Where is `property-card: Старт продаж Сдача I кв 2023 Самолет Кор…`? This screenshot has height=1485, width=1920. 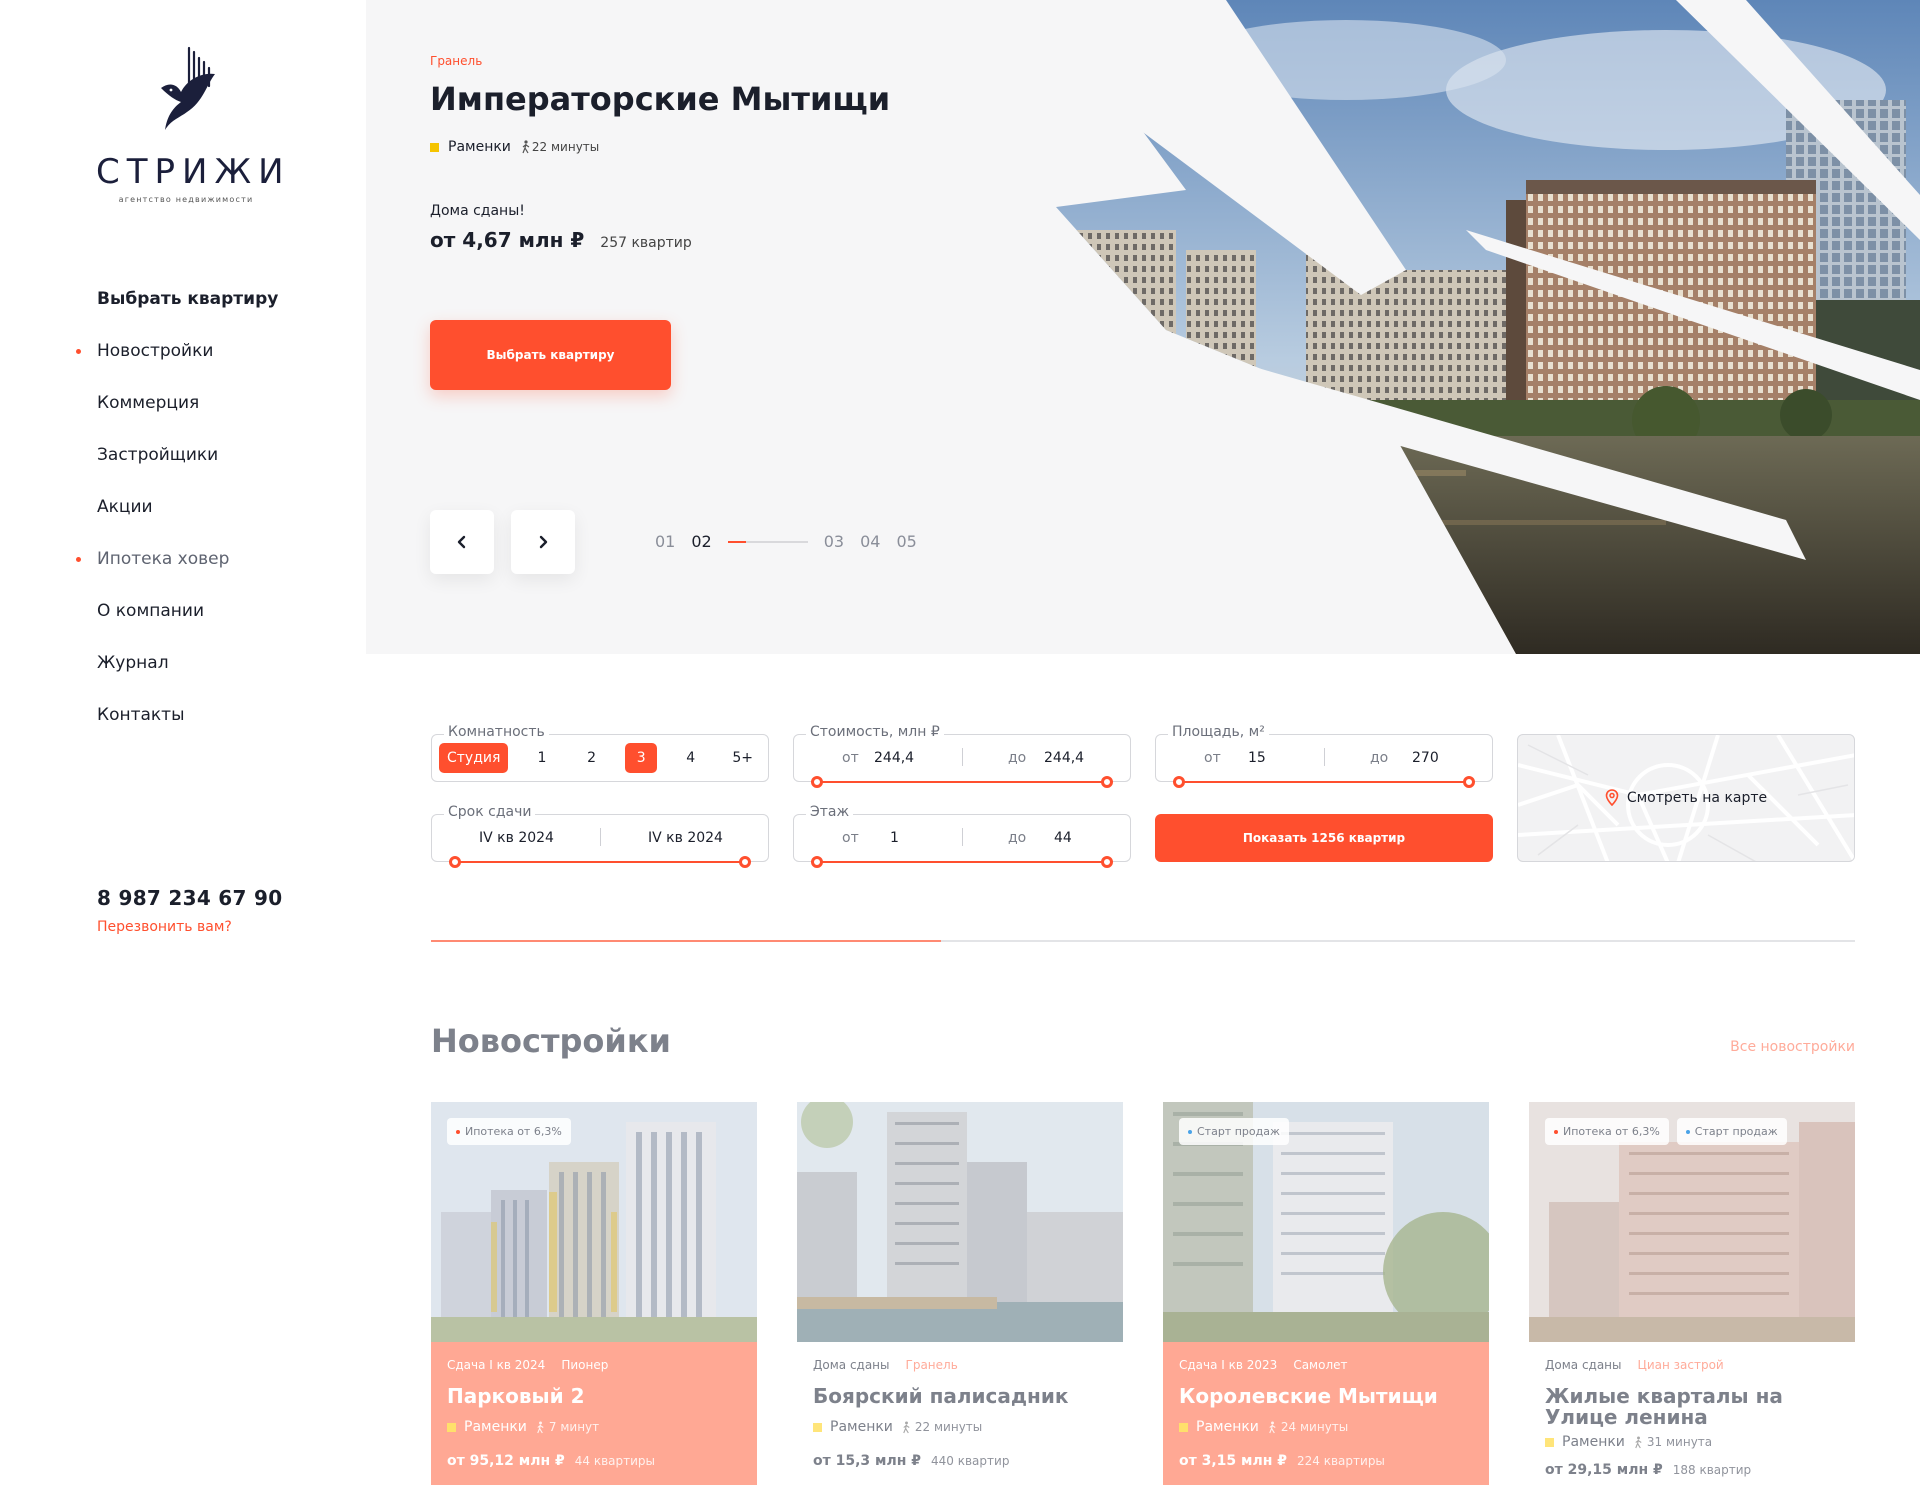 property-card: Старт продаж Сдача I кв 2023 Самолет Кор… is located at coordinates (1326, 1293).